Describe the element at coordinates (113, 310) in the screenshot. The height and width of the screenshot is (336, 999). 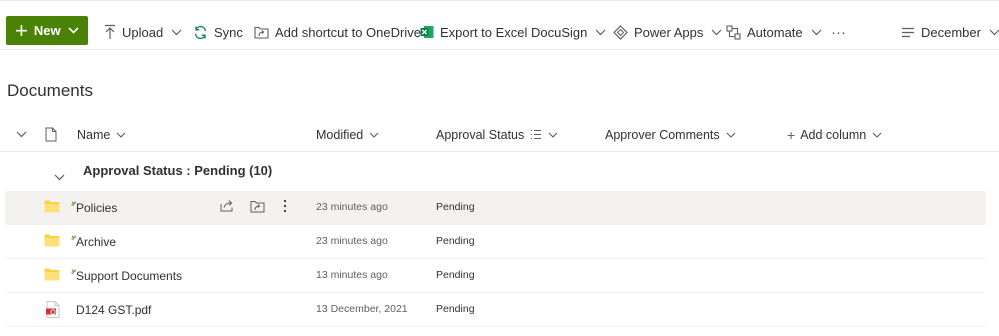
I see `file-name: D124 GST.pdf` at that location.